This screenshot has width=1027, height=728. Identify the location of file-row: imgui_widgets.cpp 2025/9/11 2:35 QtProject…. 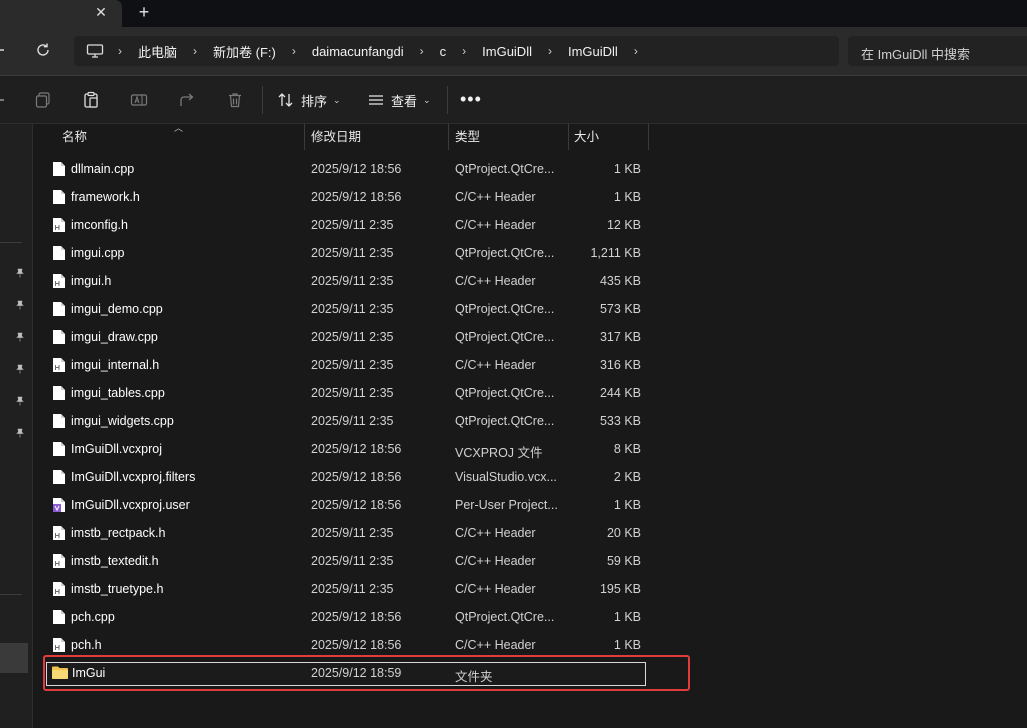
(346, 421).